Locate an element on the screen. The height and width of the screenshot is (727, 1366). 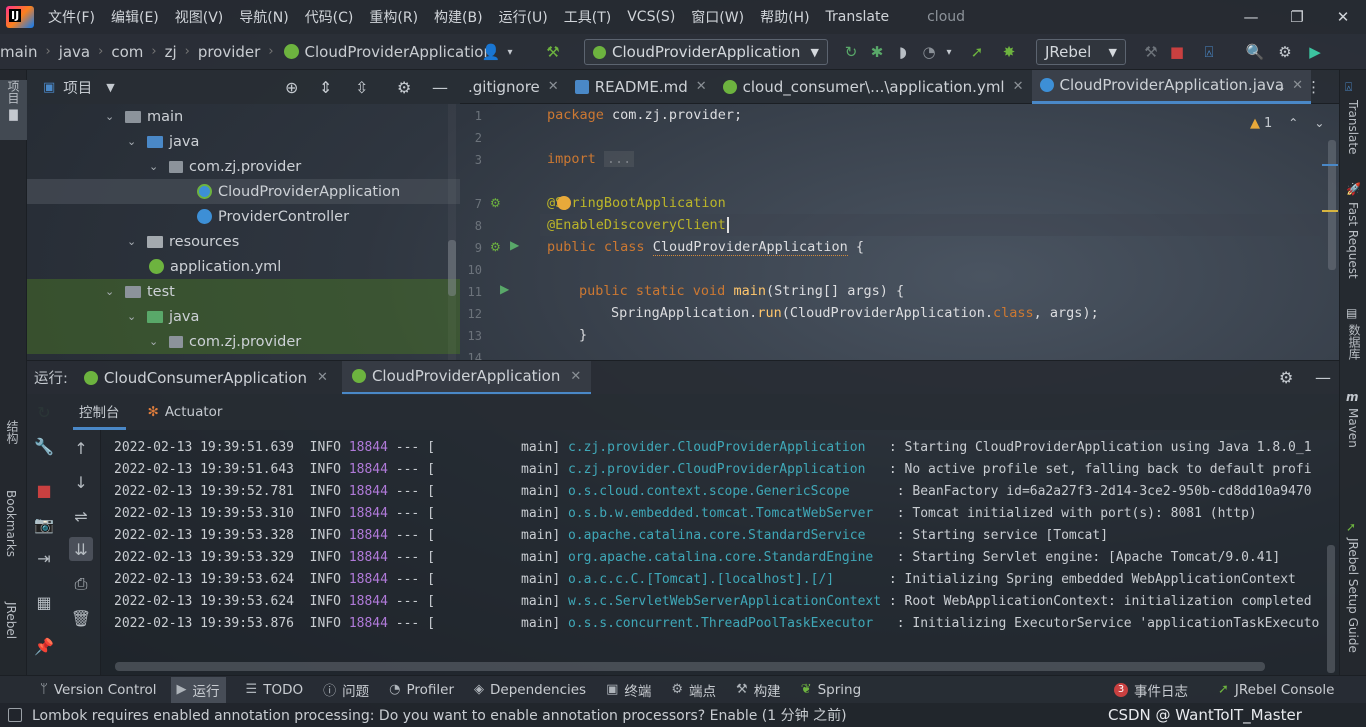
status-run: ▶ 运行 is located at coordinates (198, 689).